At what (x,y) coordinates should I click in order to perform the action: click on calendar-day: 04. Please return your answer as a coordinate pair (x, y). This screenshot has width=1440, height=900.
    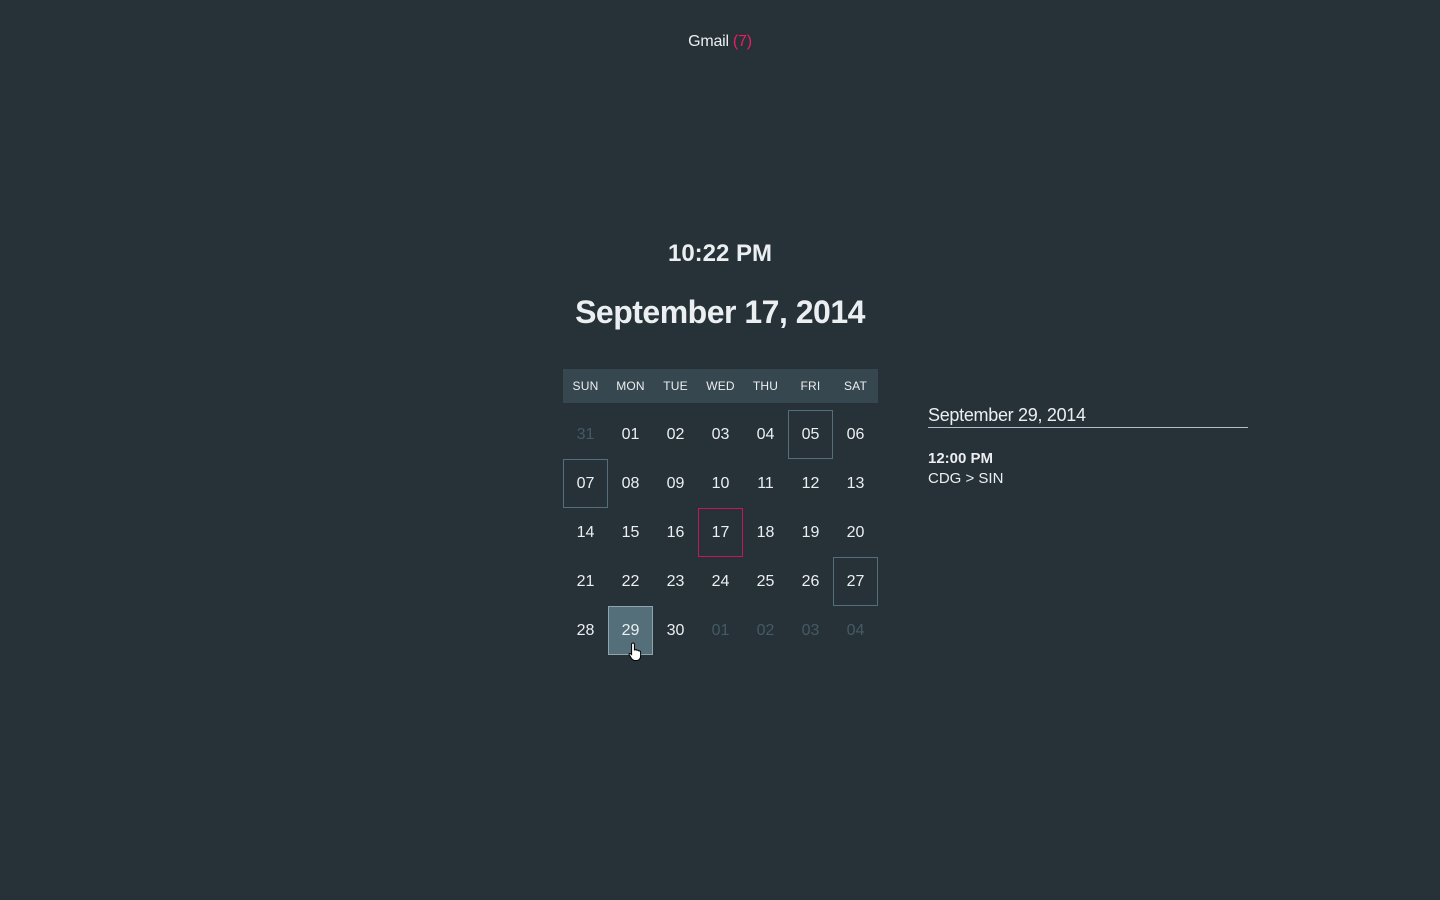
    Looking at the image, I should click on (765, 434).